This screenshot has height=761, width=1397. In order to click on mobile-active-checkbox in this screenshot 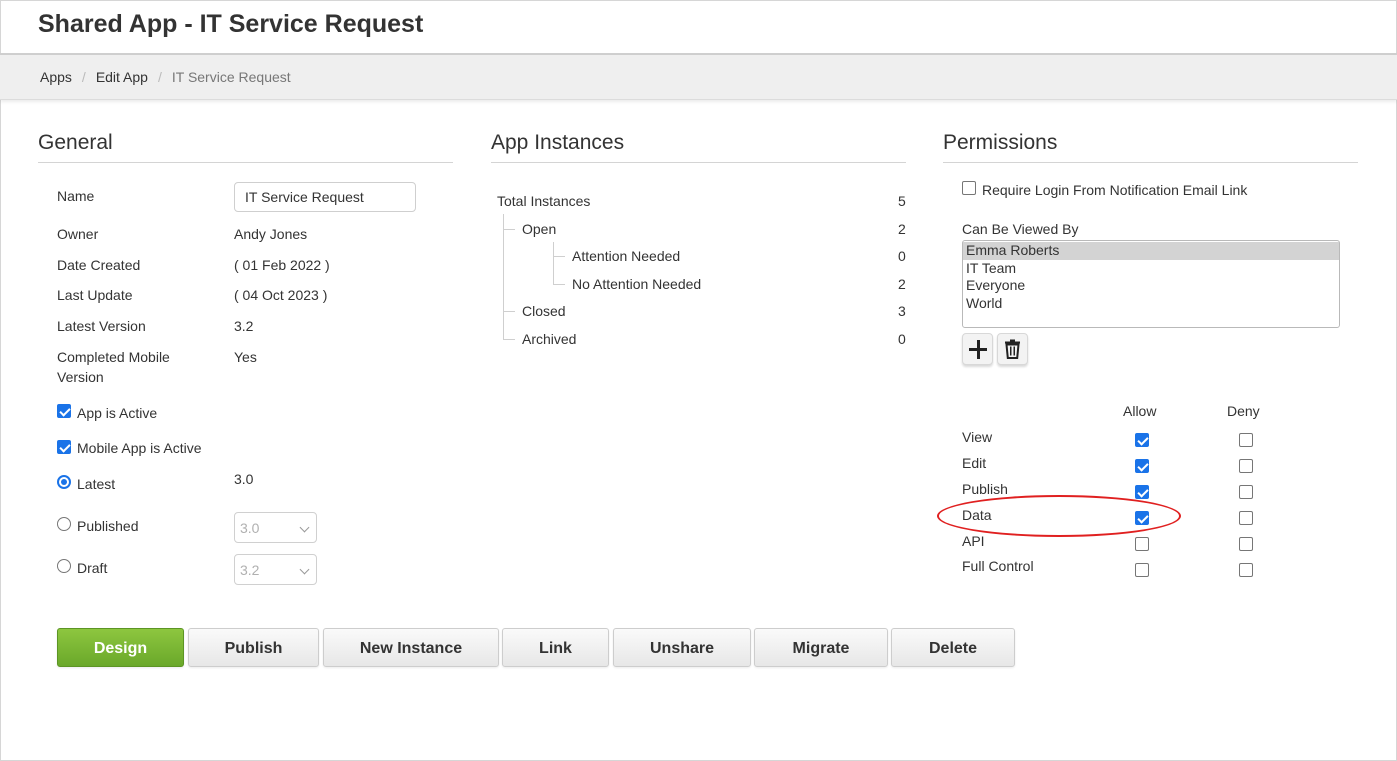, I will do `click(64, 447)`.